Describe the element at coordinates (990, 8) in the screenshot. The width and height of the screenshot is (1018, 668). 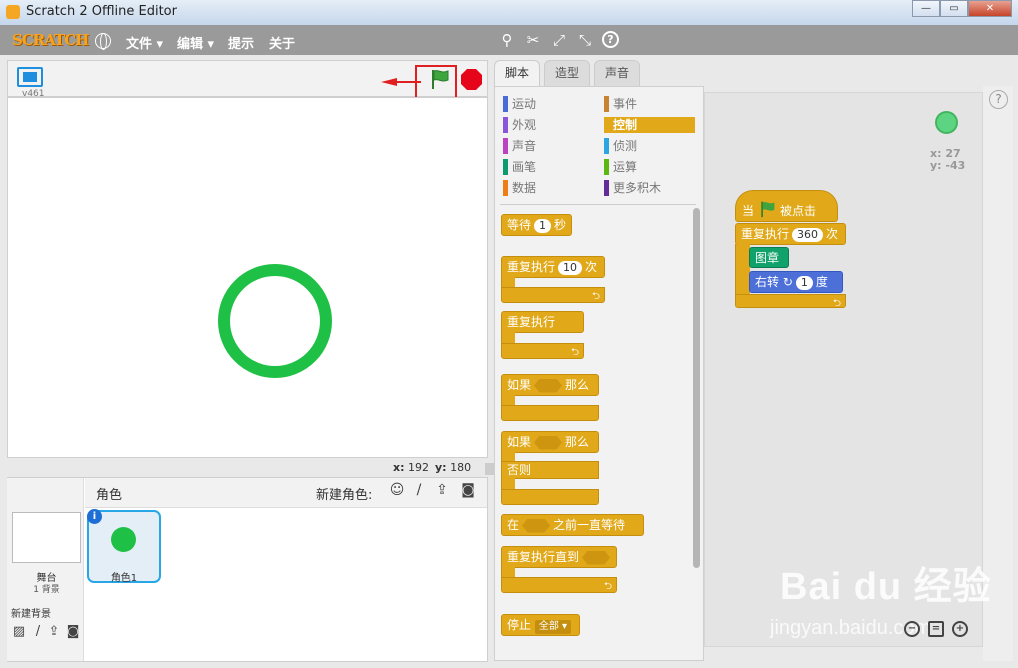
I see `close-button: ✕` at that location.